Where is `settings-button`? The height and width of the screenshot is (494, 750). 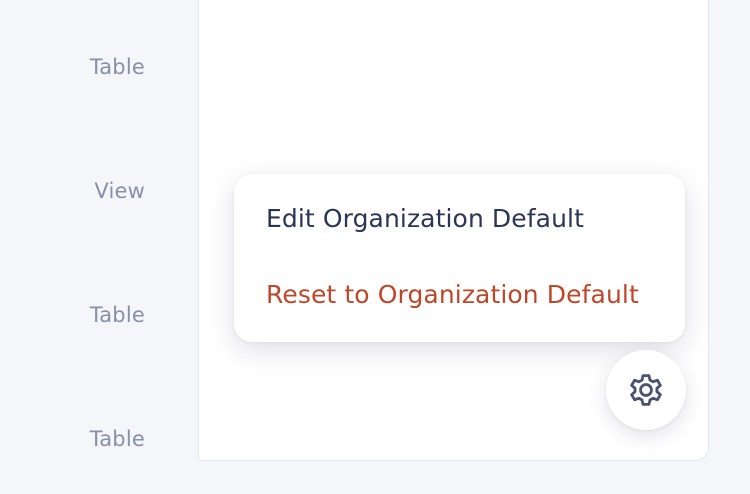 settings-button is located at coordinates (646, 390).